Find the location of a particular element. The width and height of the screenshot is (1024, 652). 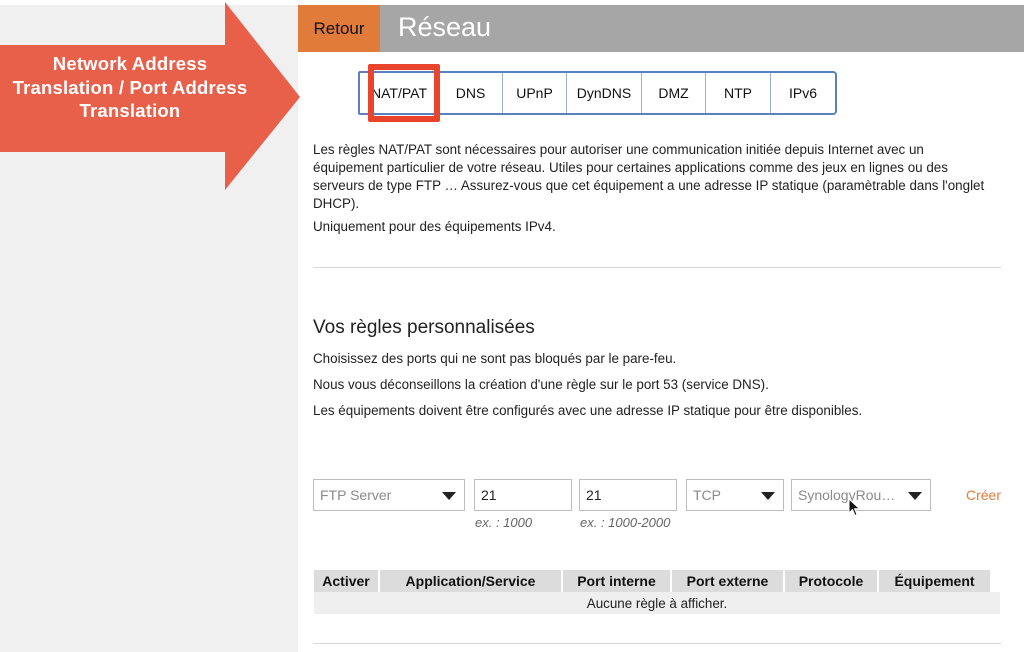

page-header: Retour Réseau is located at coordinates (661, 28).